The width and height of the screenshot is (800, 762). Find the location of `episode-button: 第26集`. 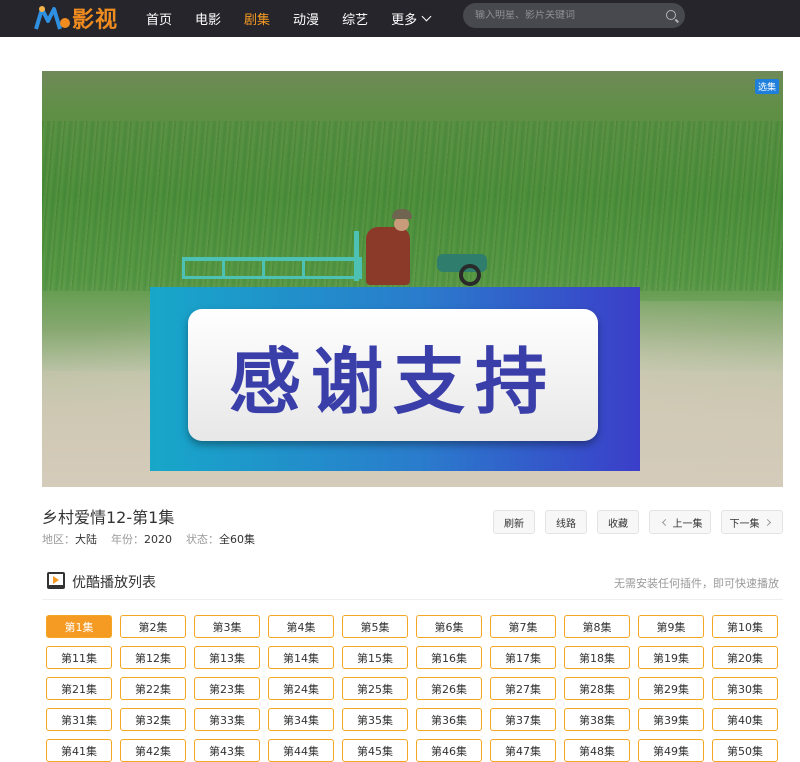

episode-button: 第26集 is located at coordinates (449, 688).